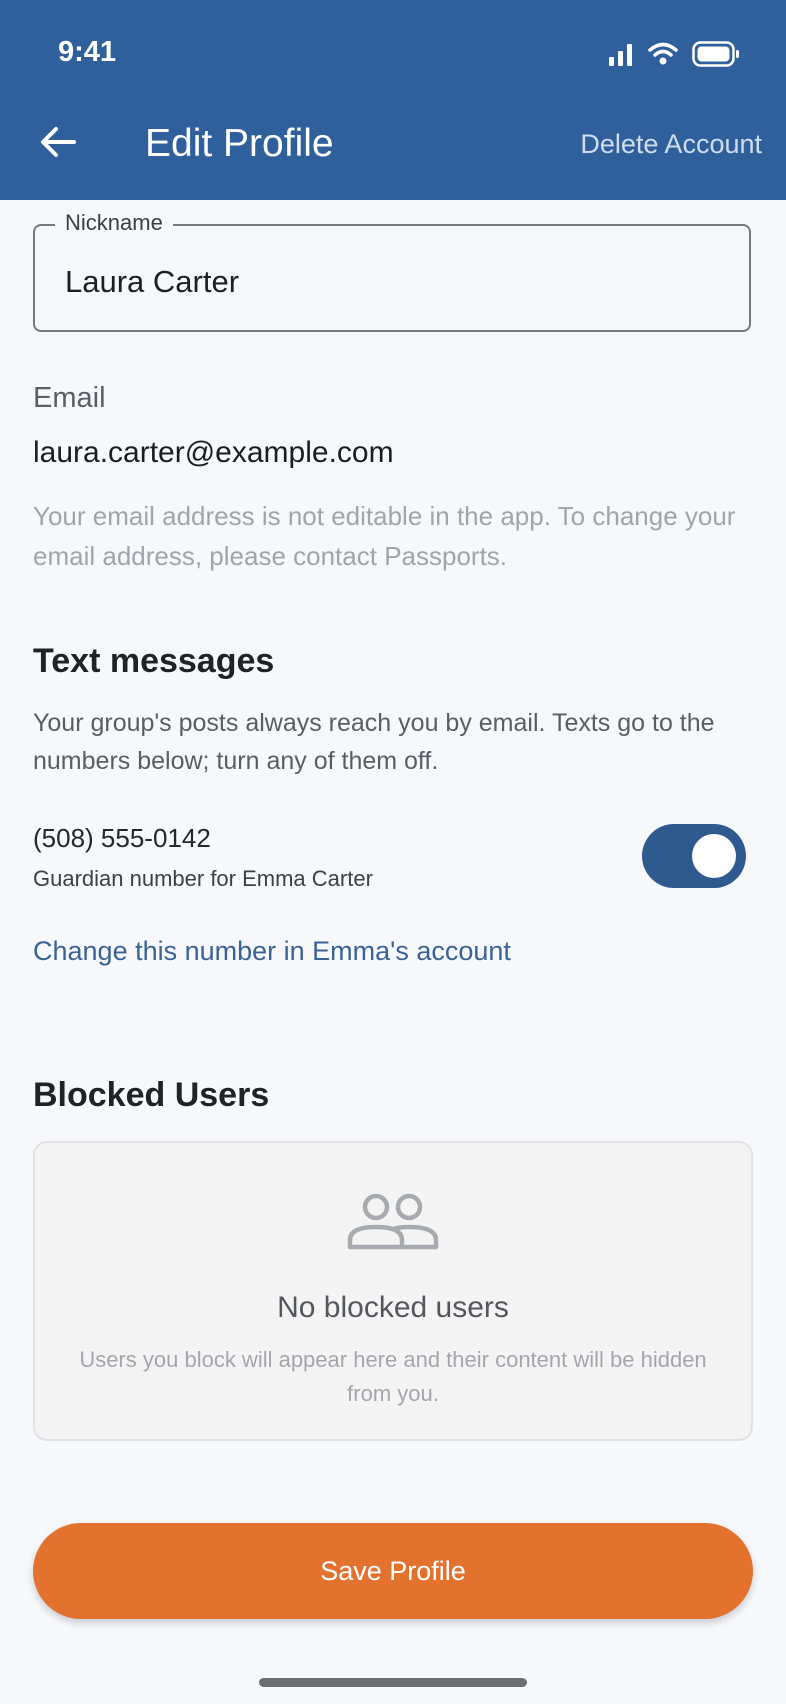  What do you see at coordinates (392, 271) in the screenshot?
I see `nickname-field: Nickname Laura Carter` at bounding box center [392, 271].